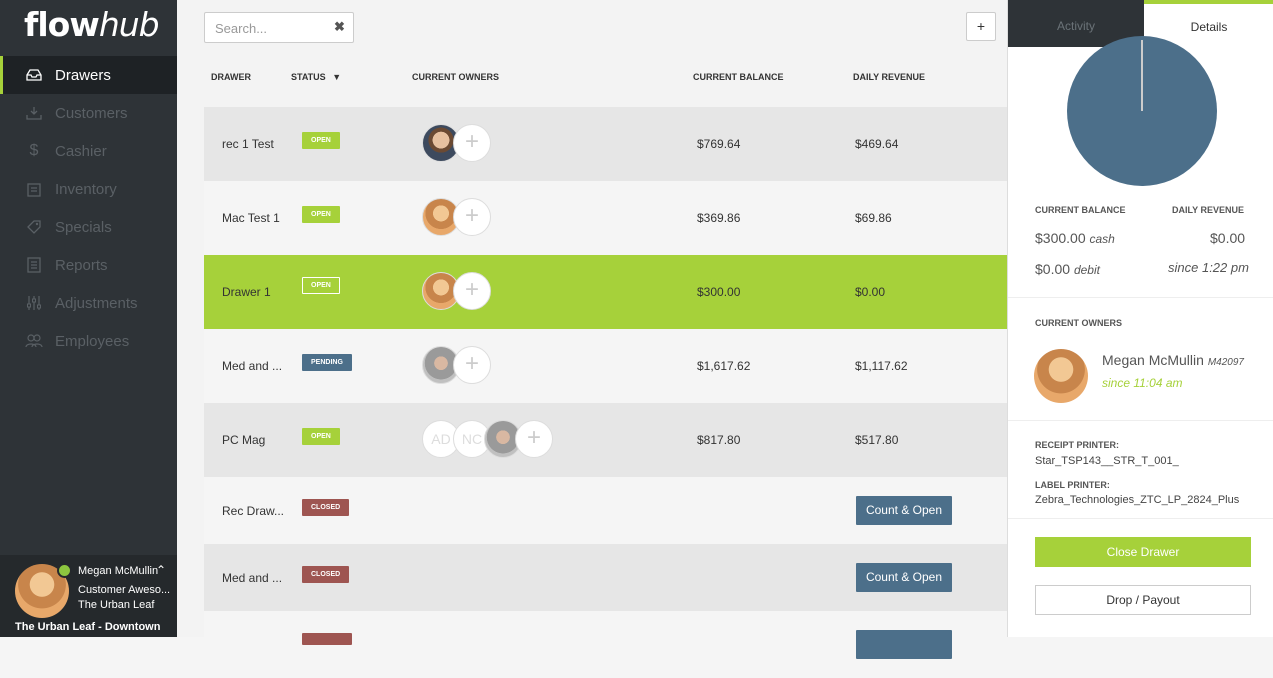 Image resolution: width=1273 pixels, height=678 pixels. I want to click on online-status-icon, so click(64, 570).